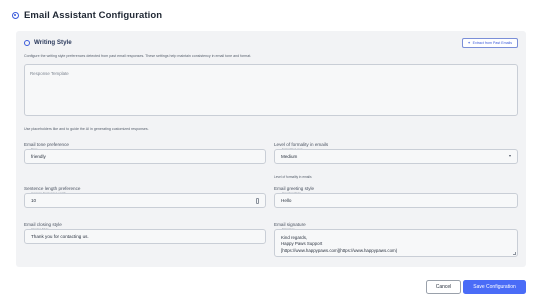 Image resolution: width=542 pixels, height=305 pixels. I want to click on section-header: Writing Style, so click(48, 42).